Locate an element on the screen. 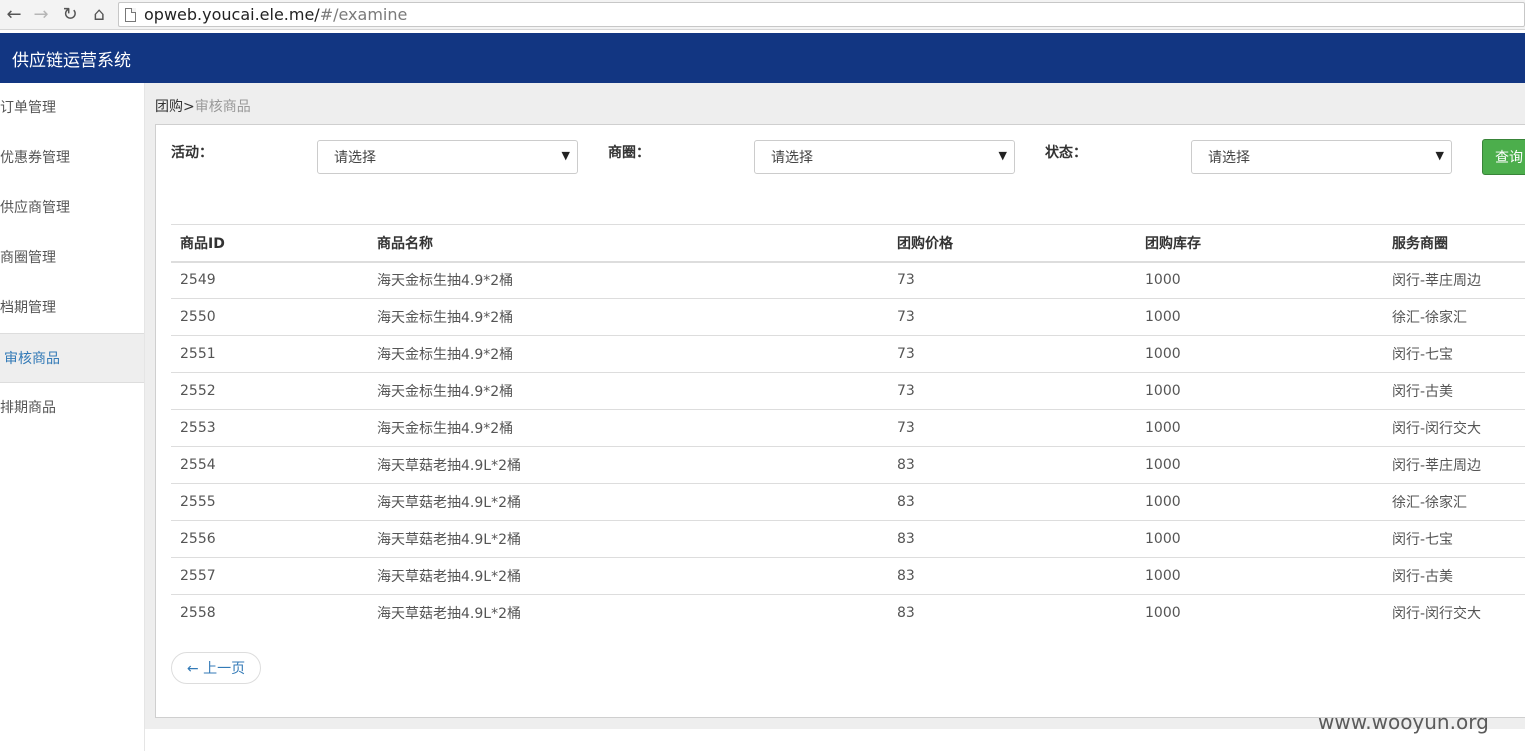 The height and width of the screenshot is (751, 1525). back-arrow-icon: ← is located at coordinates (14, 14).